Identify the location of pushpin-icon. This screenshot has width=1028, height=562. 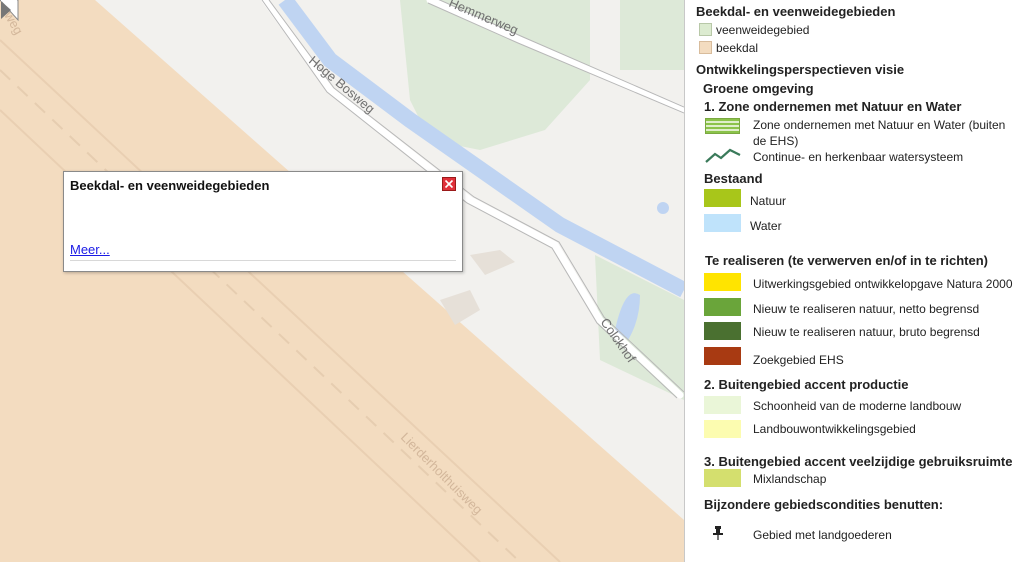
(718, 533).